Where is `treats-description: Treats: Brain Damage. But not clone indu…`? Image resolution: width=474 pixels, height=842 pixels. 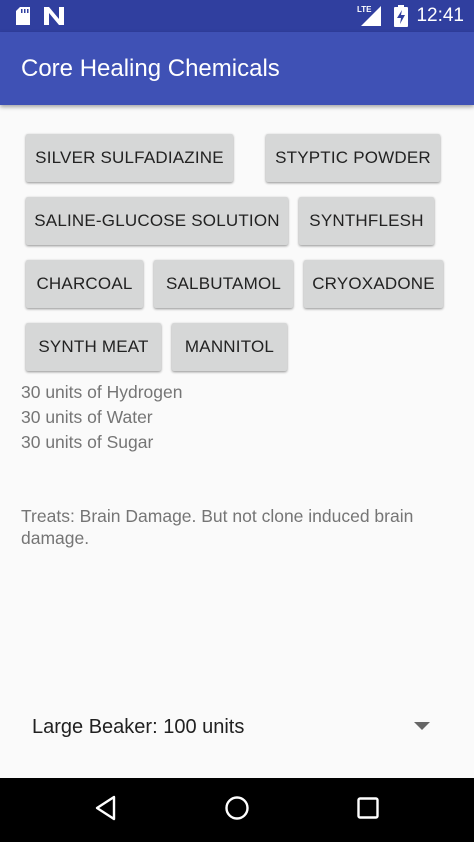 treats-description: Treats: Brain Damage. But not clone indu… is located at coordinates (217, 527).